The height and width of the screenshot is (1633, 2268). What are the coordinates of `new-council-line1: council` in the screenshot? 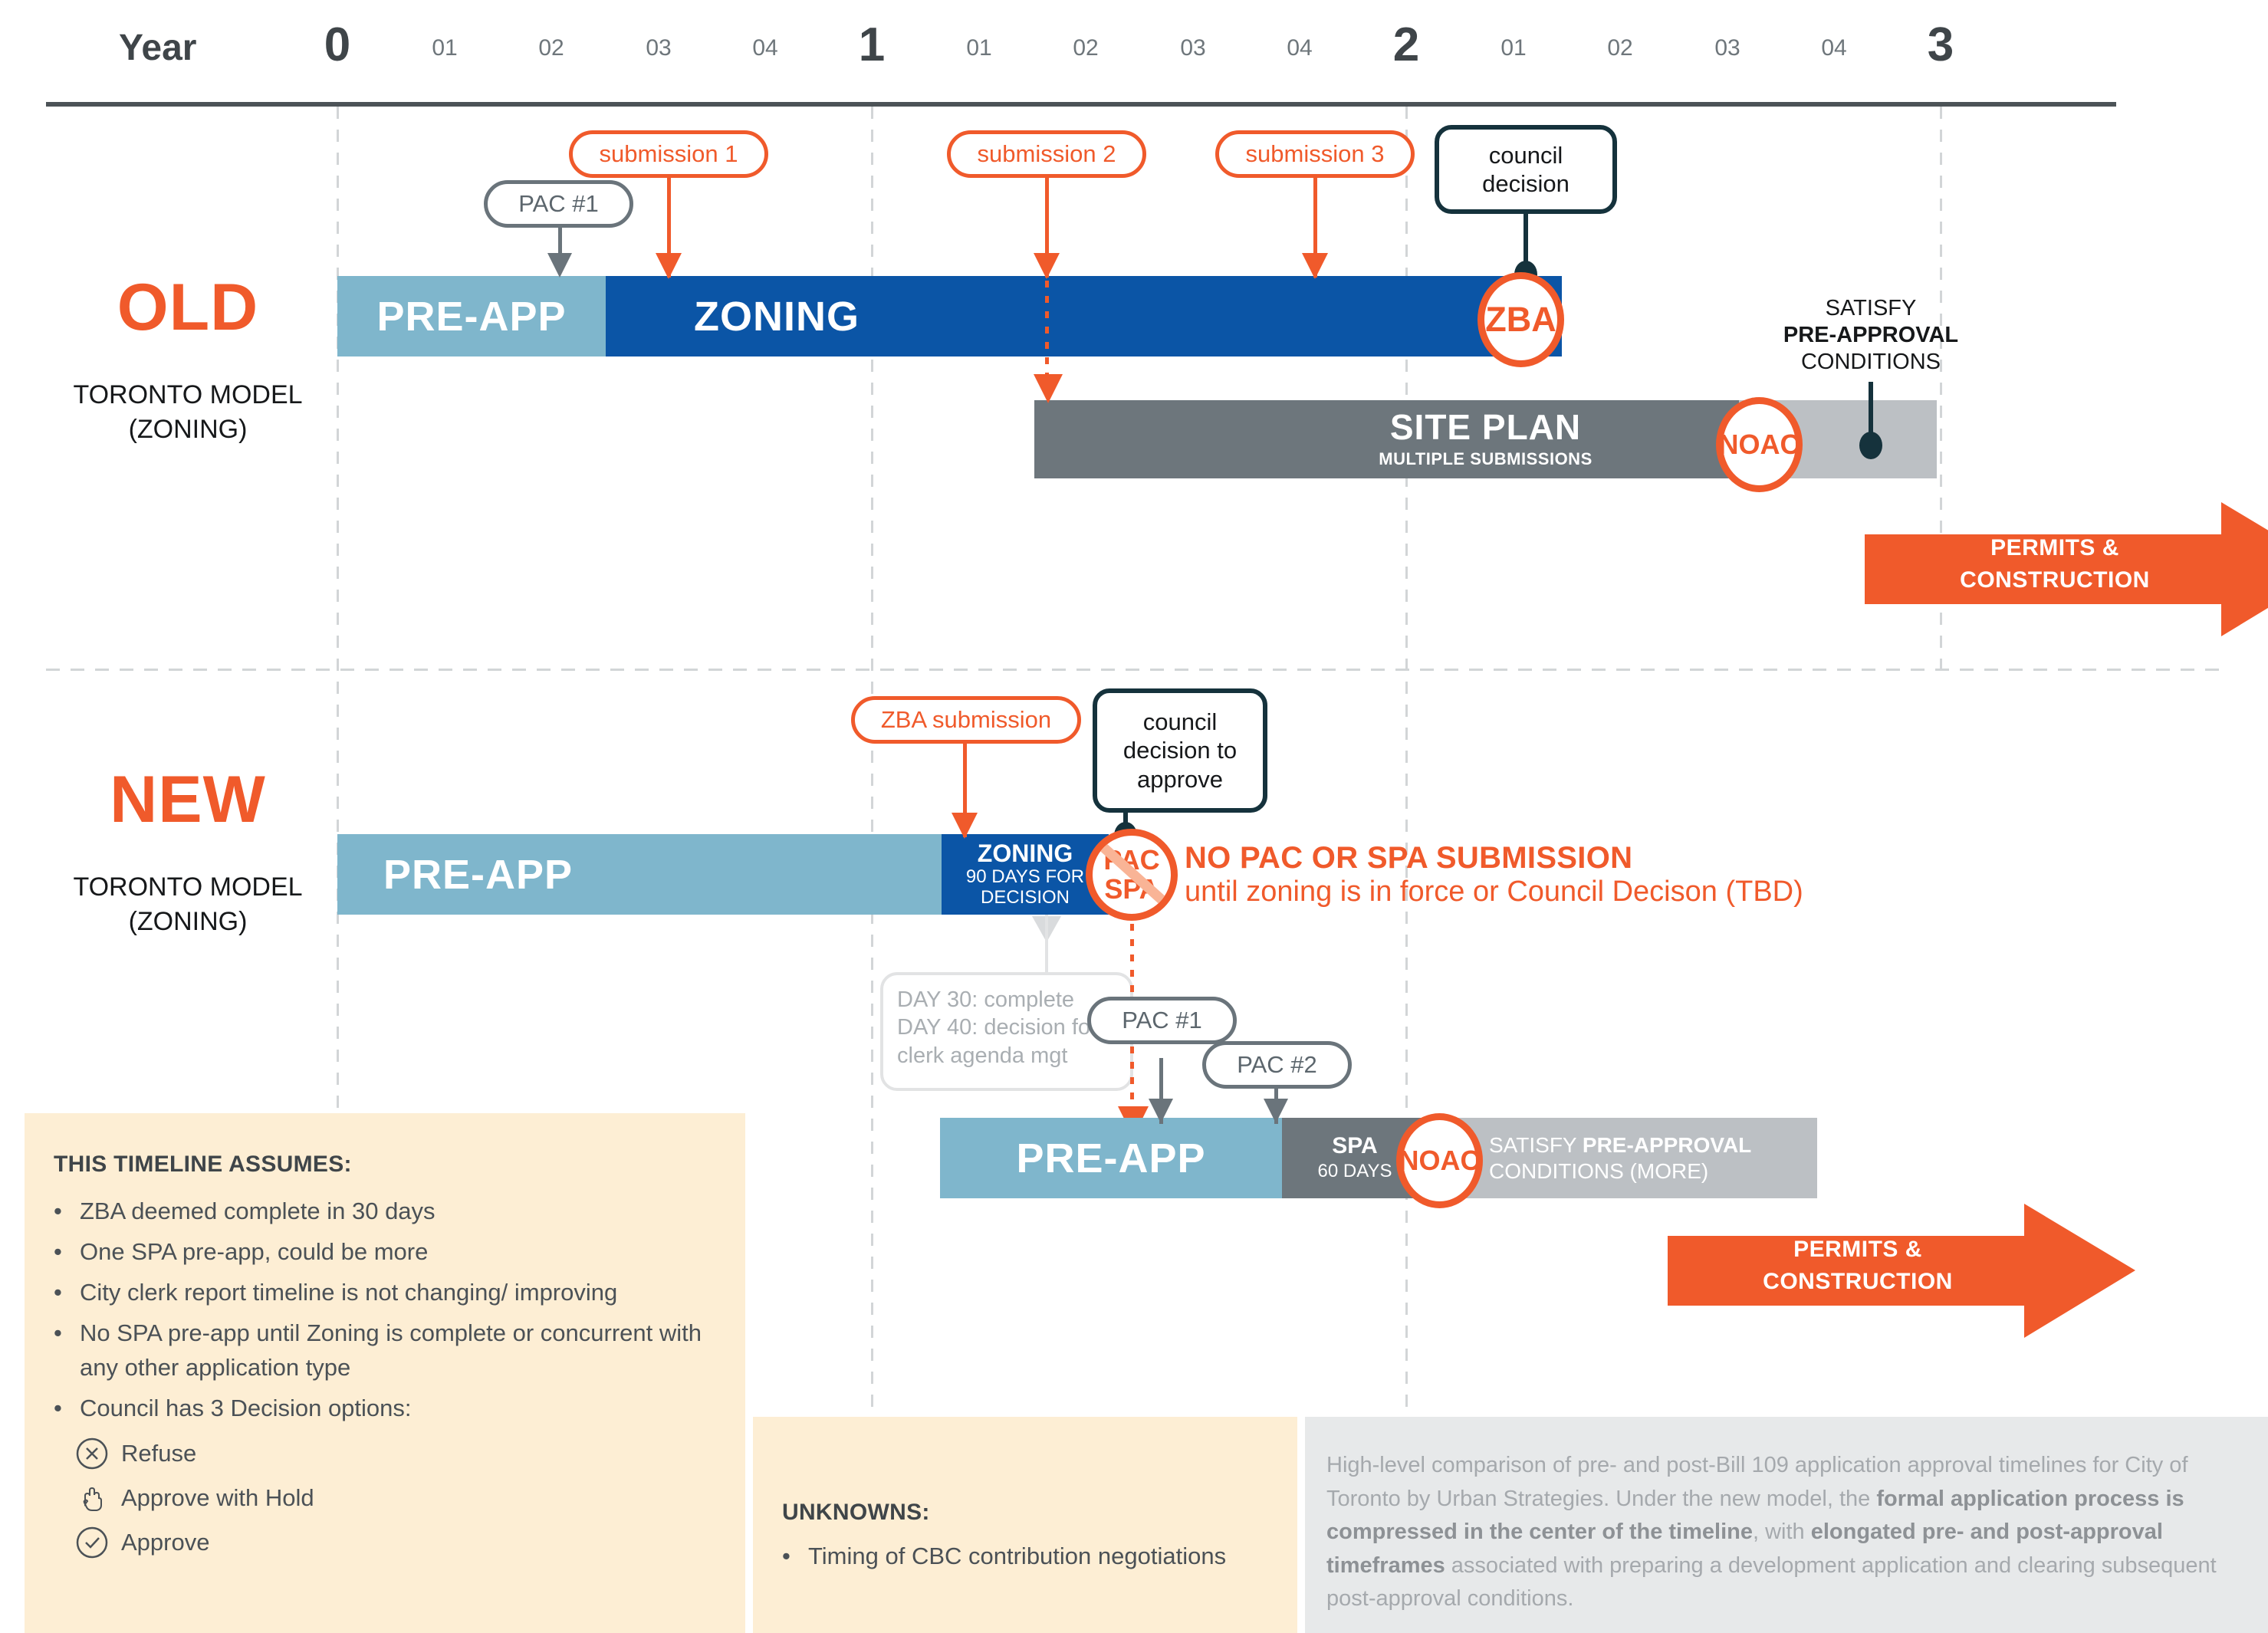 It's located at (1180, 722).